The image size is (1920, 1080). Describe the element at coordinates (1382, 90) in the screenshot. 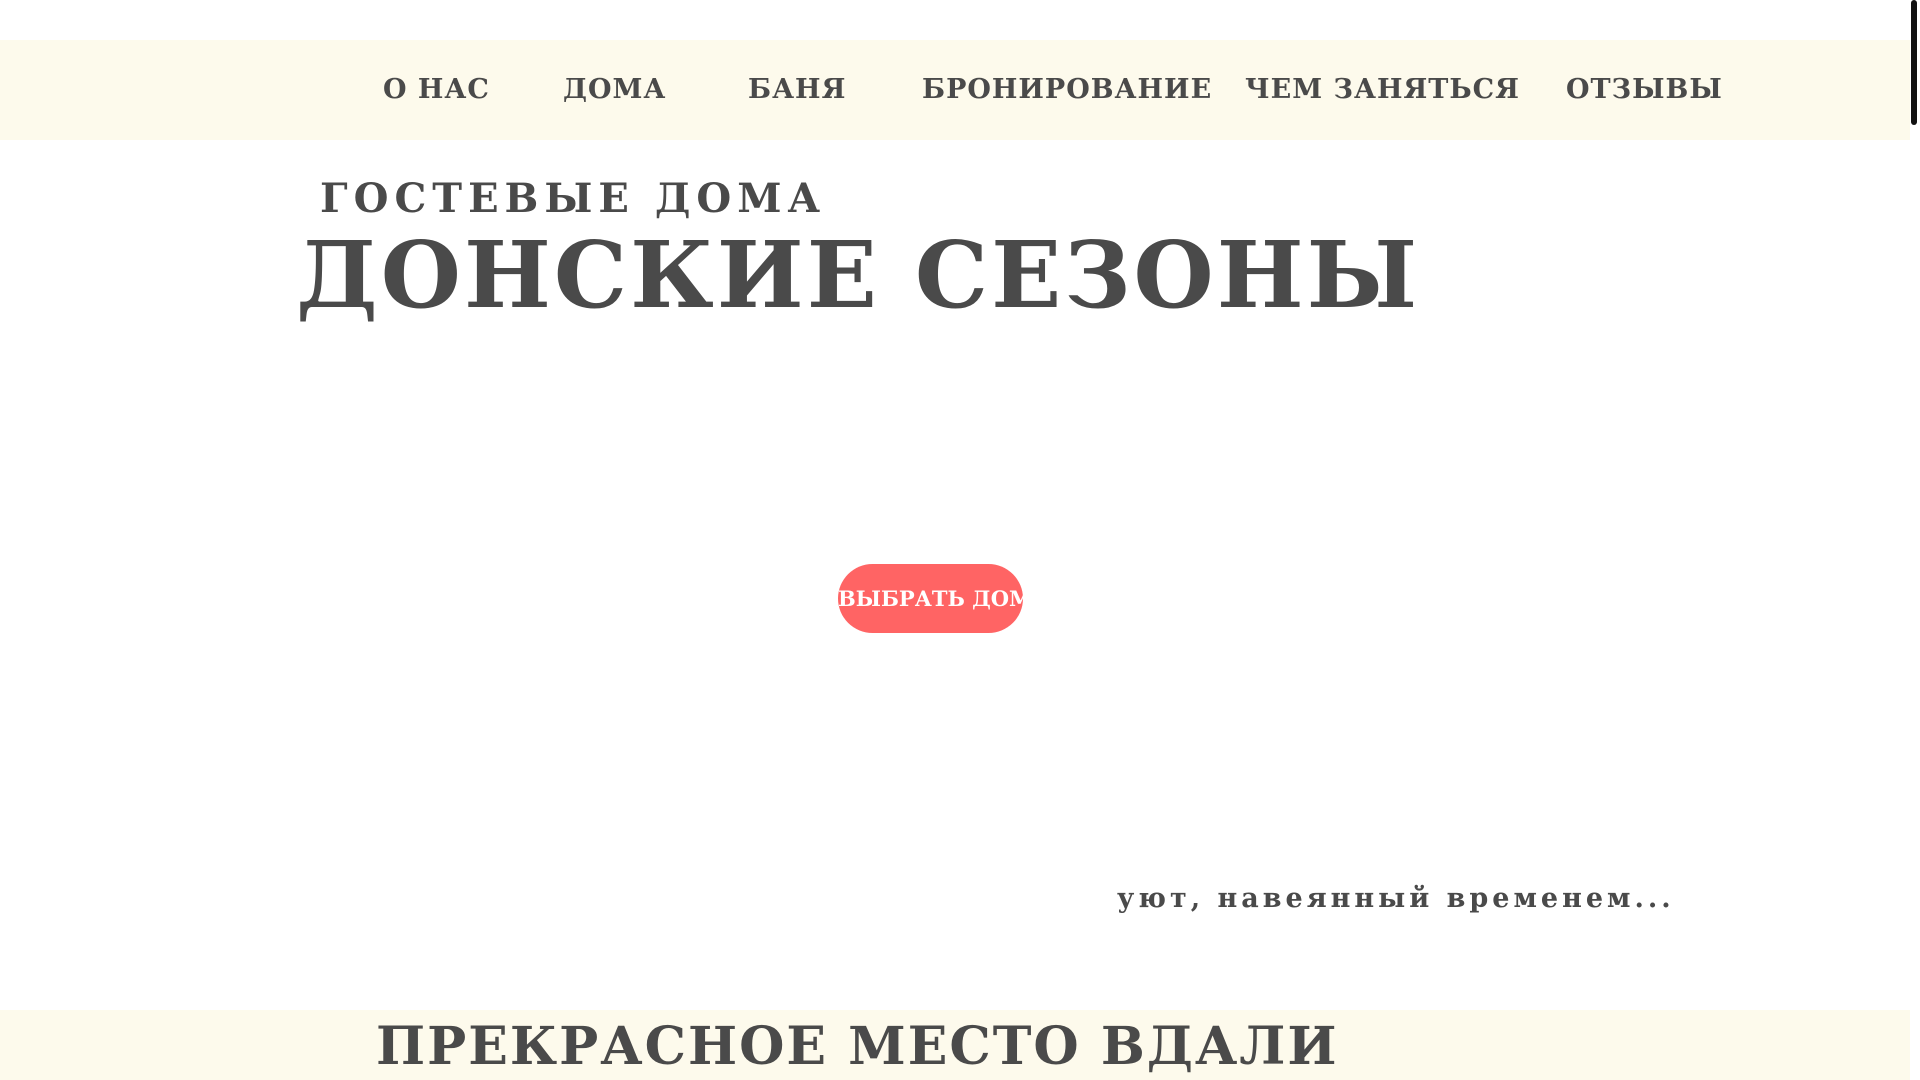

I see `nav-item-activities: ЧЕМ ЗАНЯТЬСЯ` at that location.